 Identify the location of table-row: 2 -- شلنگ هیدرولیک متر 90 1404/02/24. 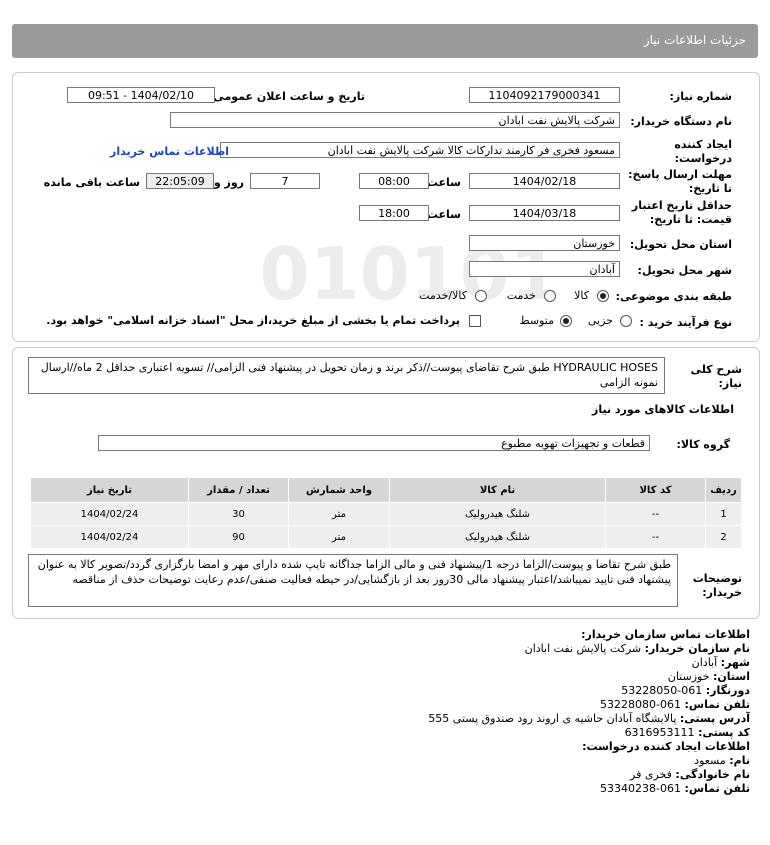
(386, 537).